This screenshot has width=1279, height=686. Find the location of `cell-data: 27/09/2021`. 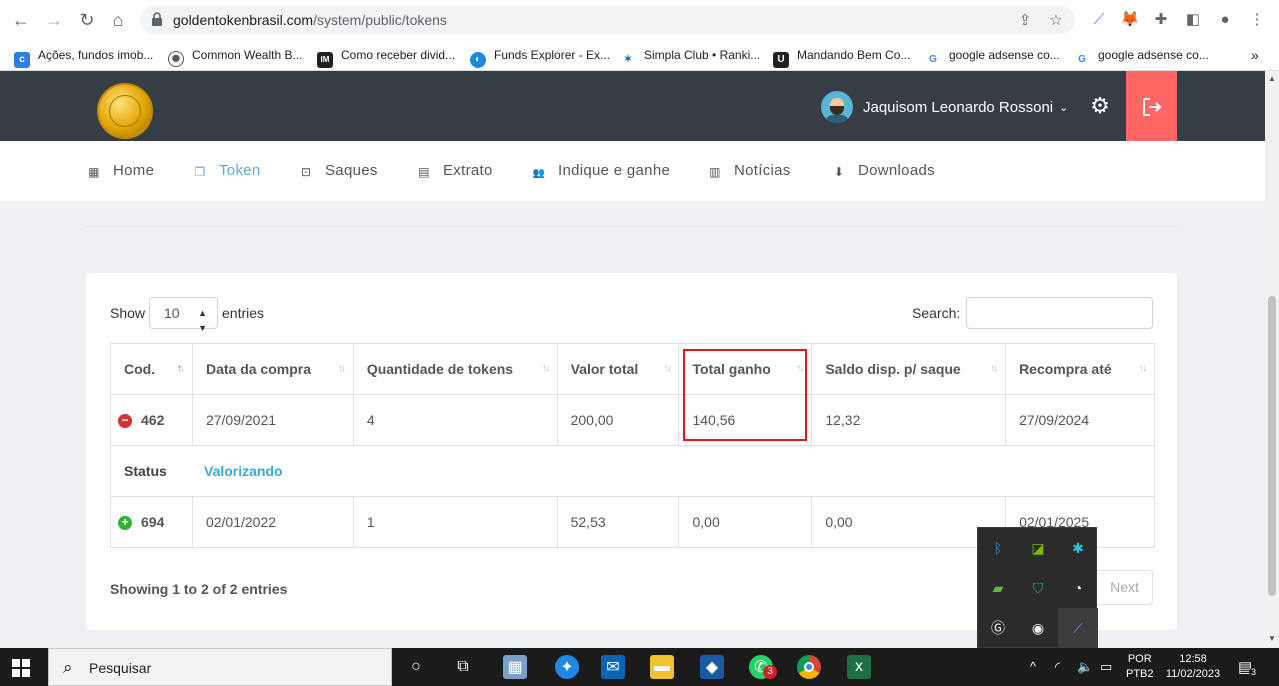

cell-data: 27/09/2021 is located at coordinates (272, 420).